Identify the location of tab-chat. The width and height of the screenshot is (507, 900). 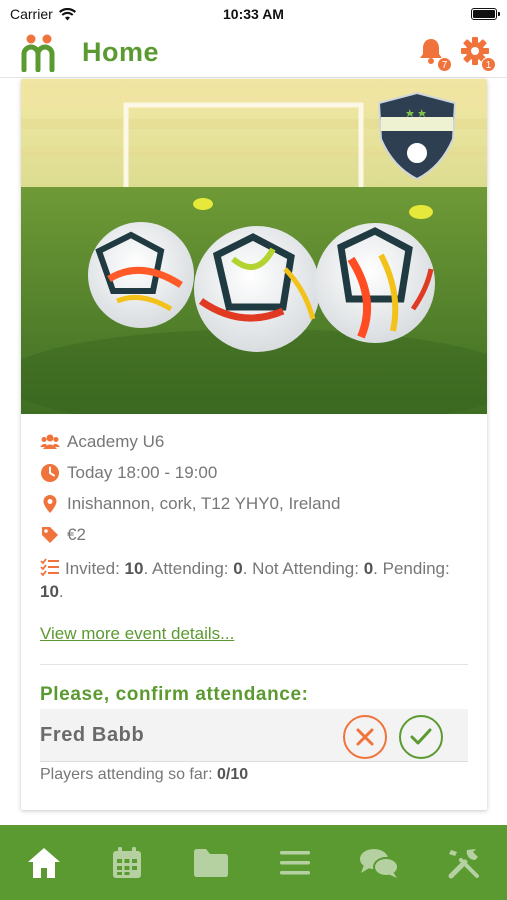
(379, 863).